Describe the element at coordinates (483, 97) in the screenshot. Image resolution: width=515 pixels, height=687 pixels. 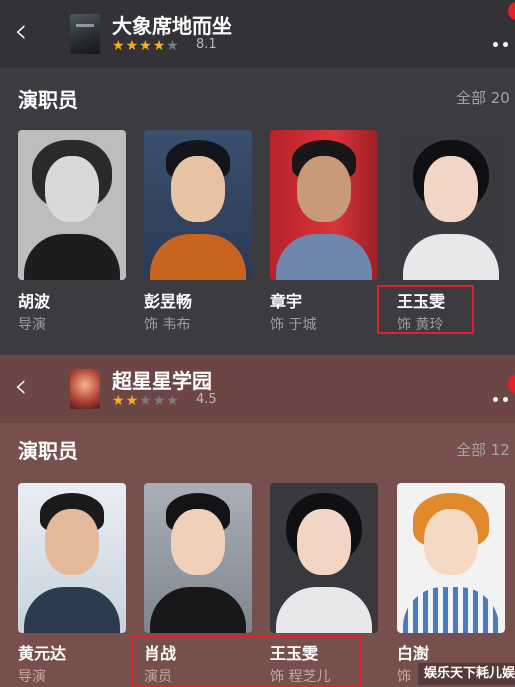
I see `view-all-cast-link: 全部 20` at that location.